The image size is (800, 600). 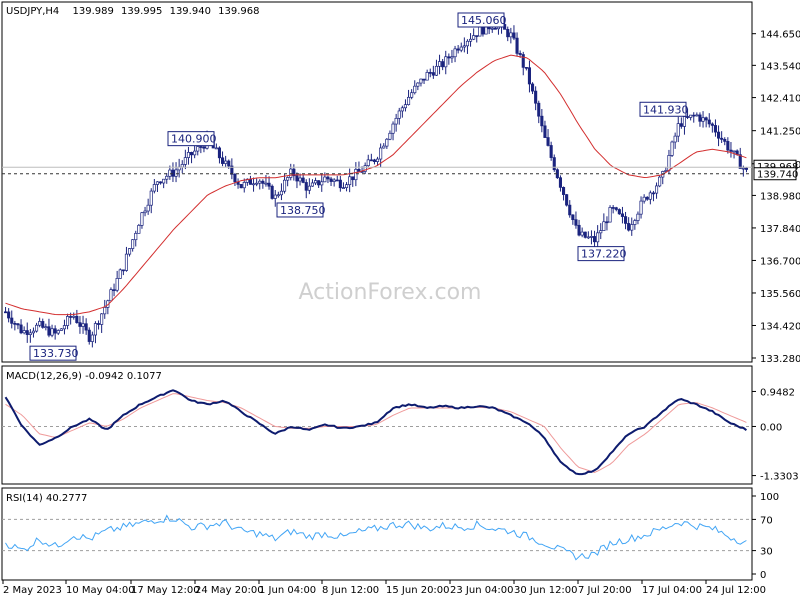 What do you see at coordinates (766, 520) in the screenshot?
I see `rsi-y-tick-label: 70` at bounding box center [766, 520].